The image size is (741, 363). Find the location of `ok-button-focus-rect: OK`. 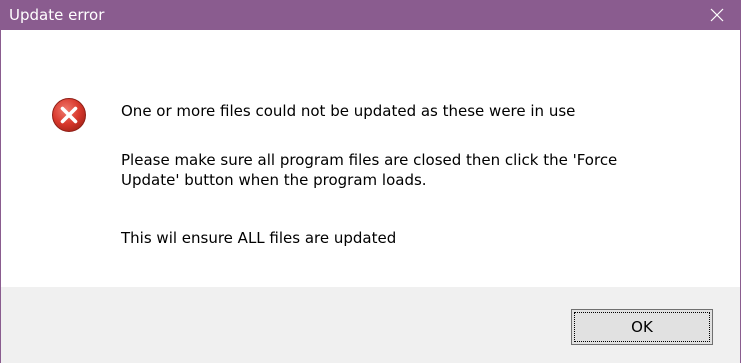

ok-button-focus-rect: OK is located at coordinates (642, 327).